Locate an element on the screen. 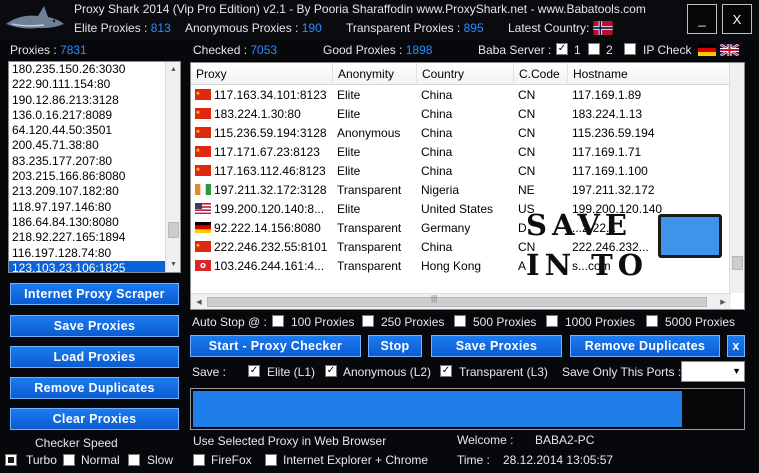  proxy-list-item: 213.209.107.182:80 is located at coordinates (94, 191).